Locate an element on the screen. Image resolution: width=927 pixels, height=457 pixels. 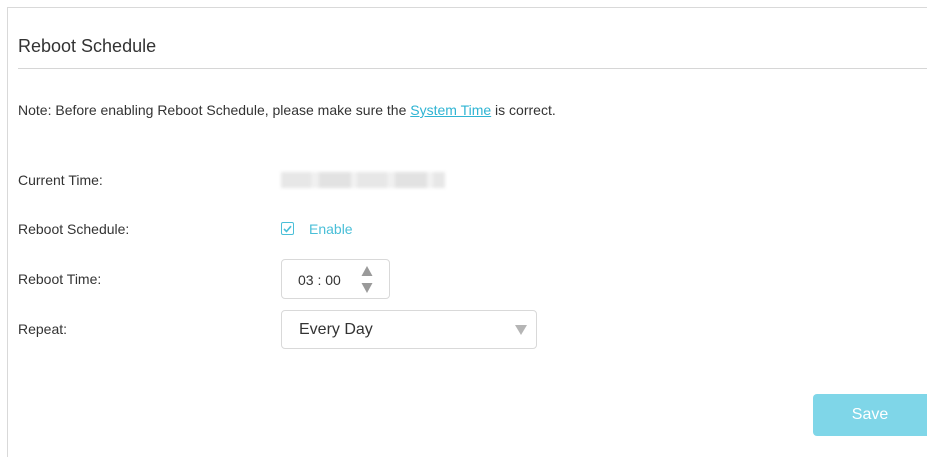
current-time-label: Current Time: is located at coordinates (60, 180).